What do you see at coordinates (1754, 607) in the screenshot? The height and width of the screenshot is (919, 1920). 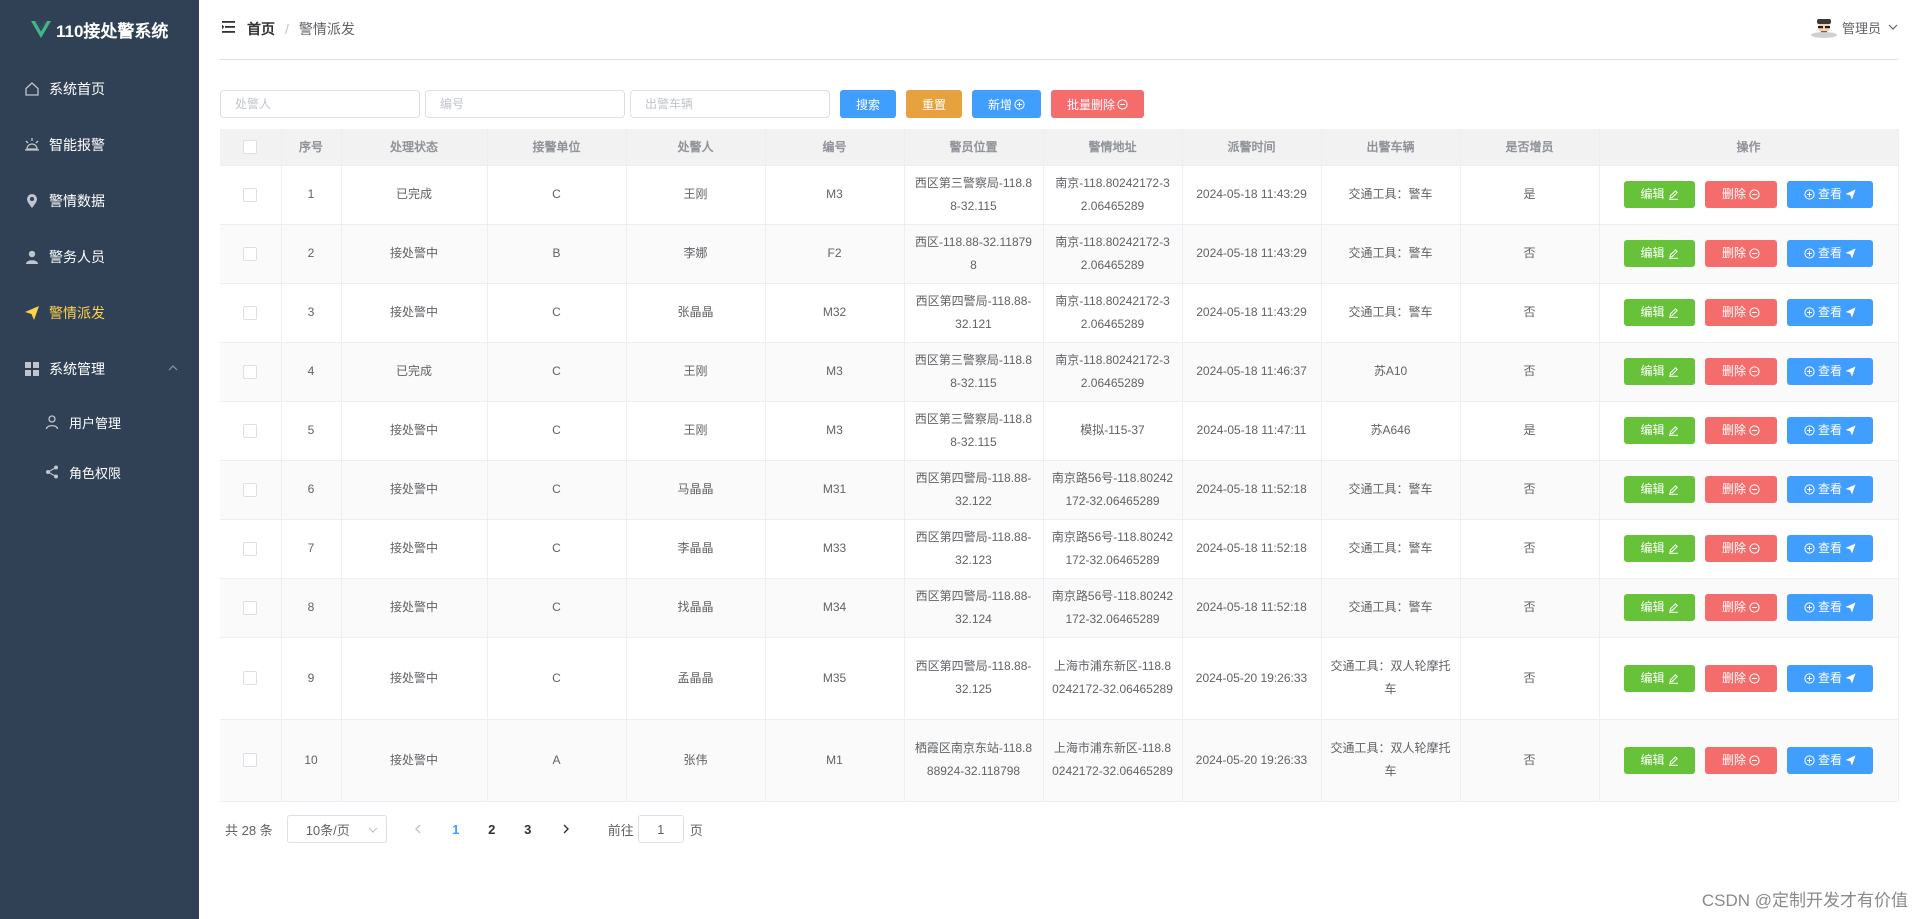 I see `circle-minus-icon` at bounding box center [1754, 607].